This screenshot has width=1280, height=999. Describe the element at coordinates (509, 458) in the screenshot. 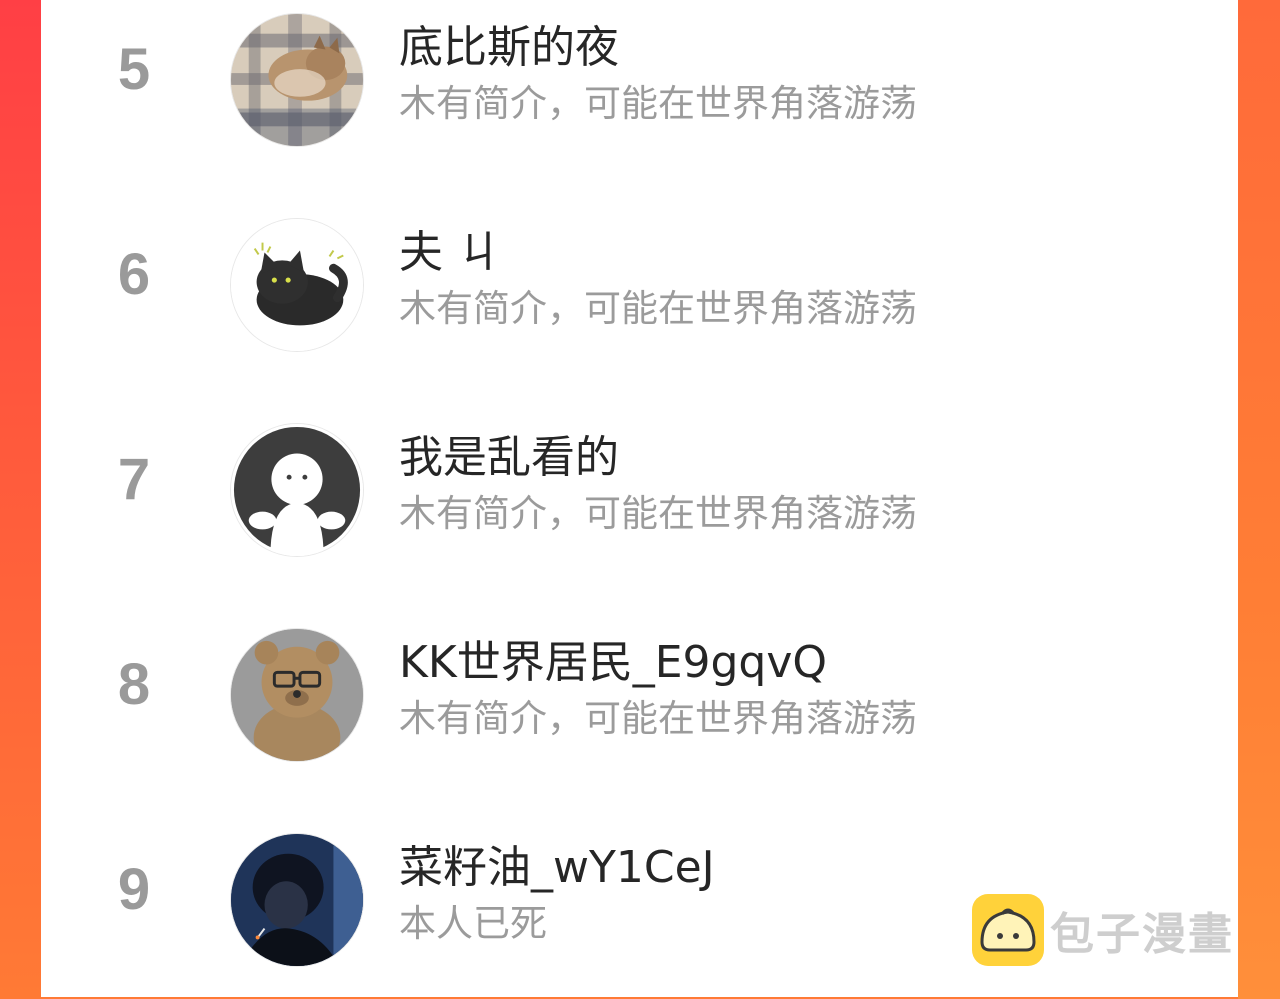

I see `user-name: 我是乱看的` at that location.